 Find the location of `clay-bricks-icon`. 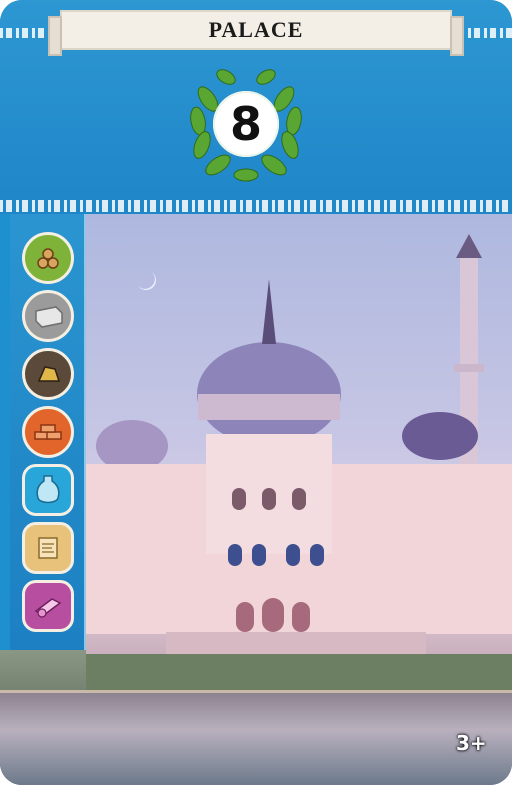

clay-bricks-icon is located at coordinates (48, 432).